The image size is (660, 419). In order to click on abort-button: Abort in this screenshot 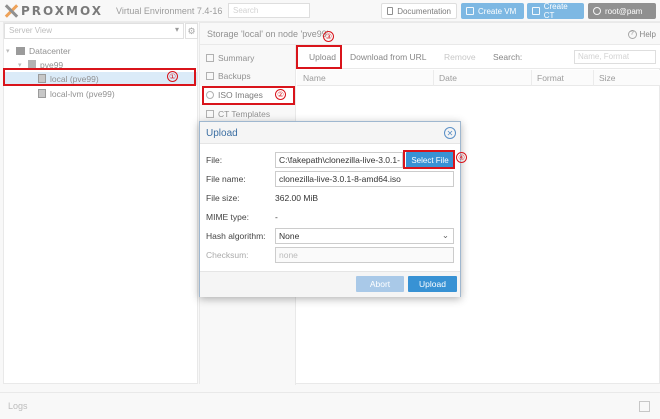, I will do `click(380, 284)`.